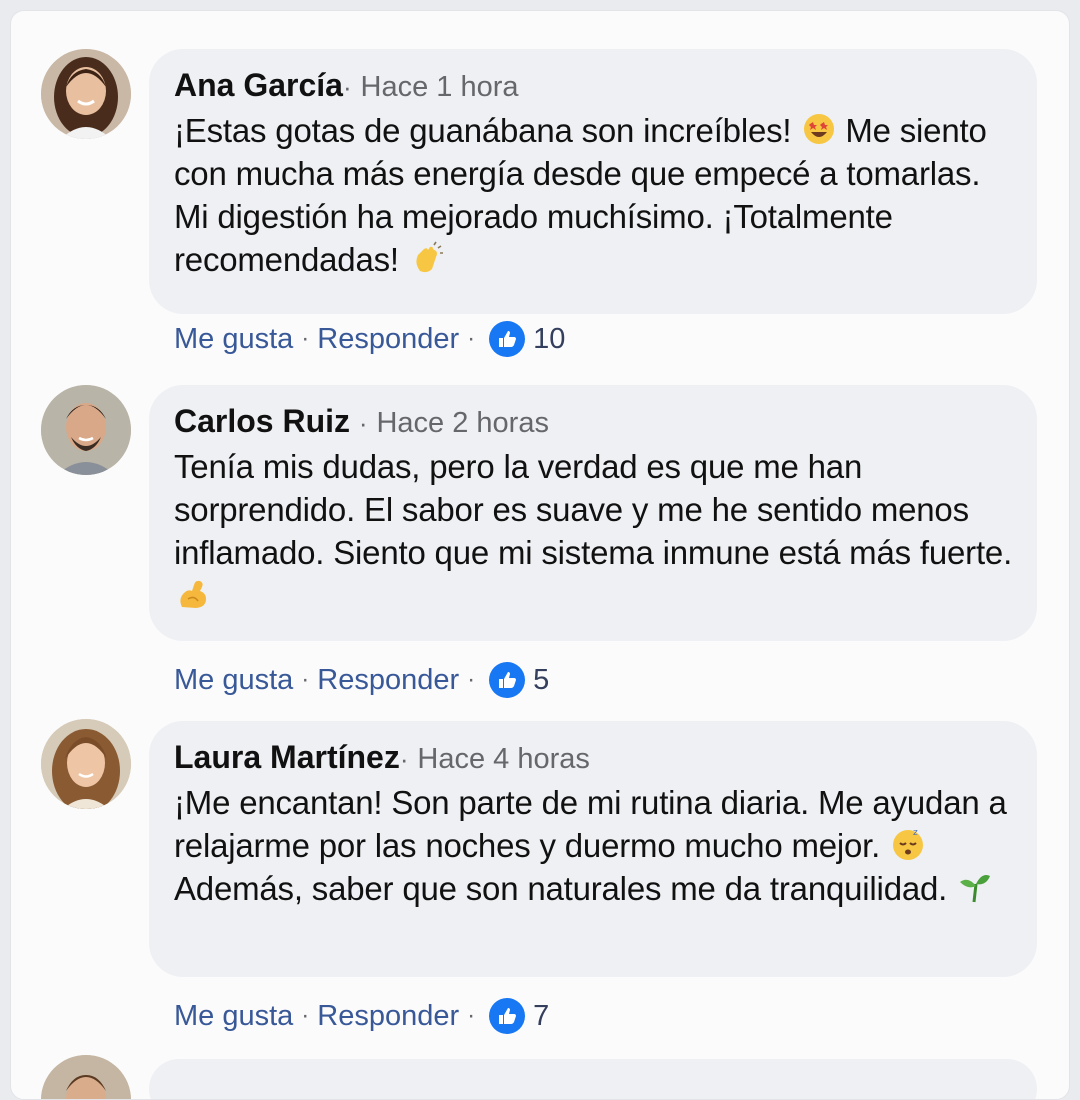 Image resolution: width=1080 pixels, height=1100 pixels. What do you see at coordinates (549, 338) in the screenshot?
I see `like-count: 10` at bounding box center [549, 338].